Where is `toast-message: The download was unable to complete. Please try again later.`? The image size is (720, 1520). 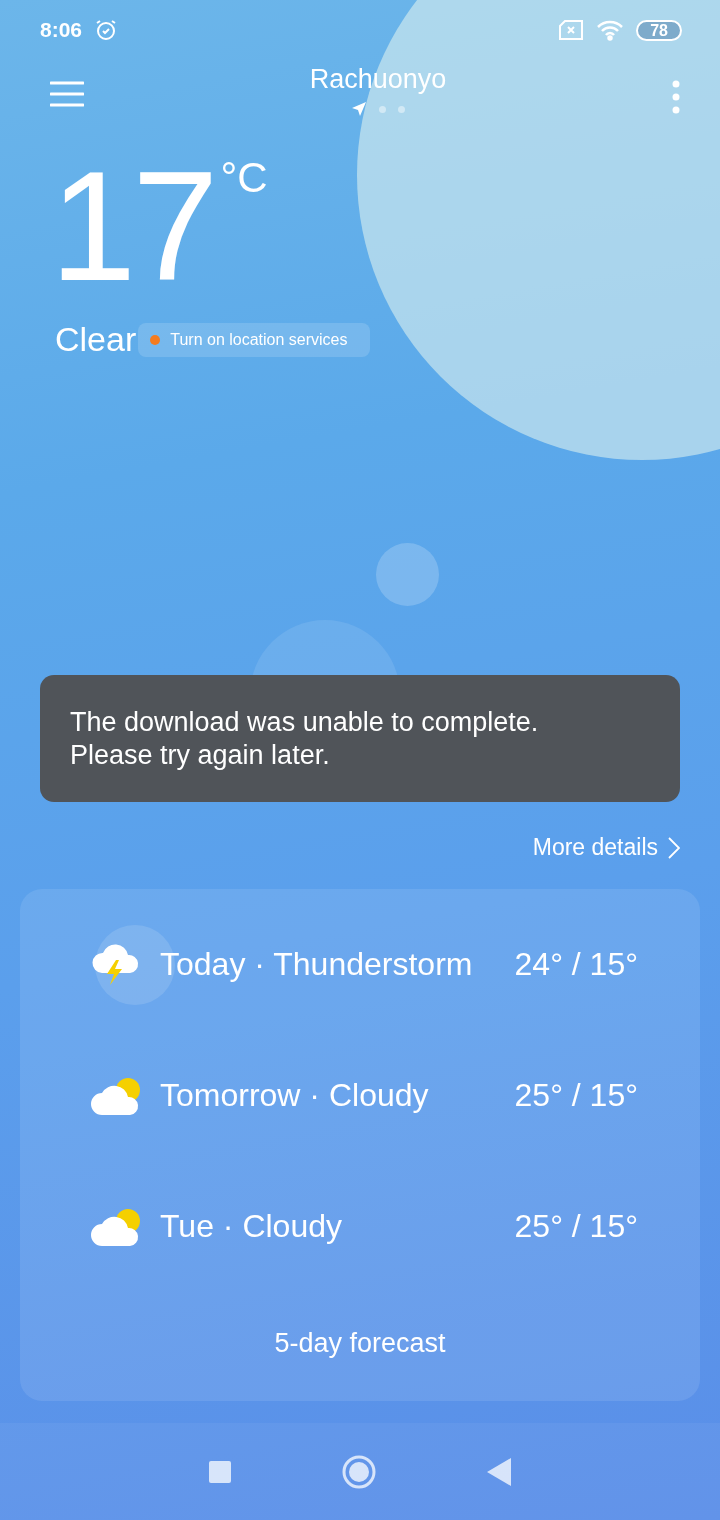 toast-message: The download was unable to complete. Please try again later. is located at coordinates (305, 738).